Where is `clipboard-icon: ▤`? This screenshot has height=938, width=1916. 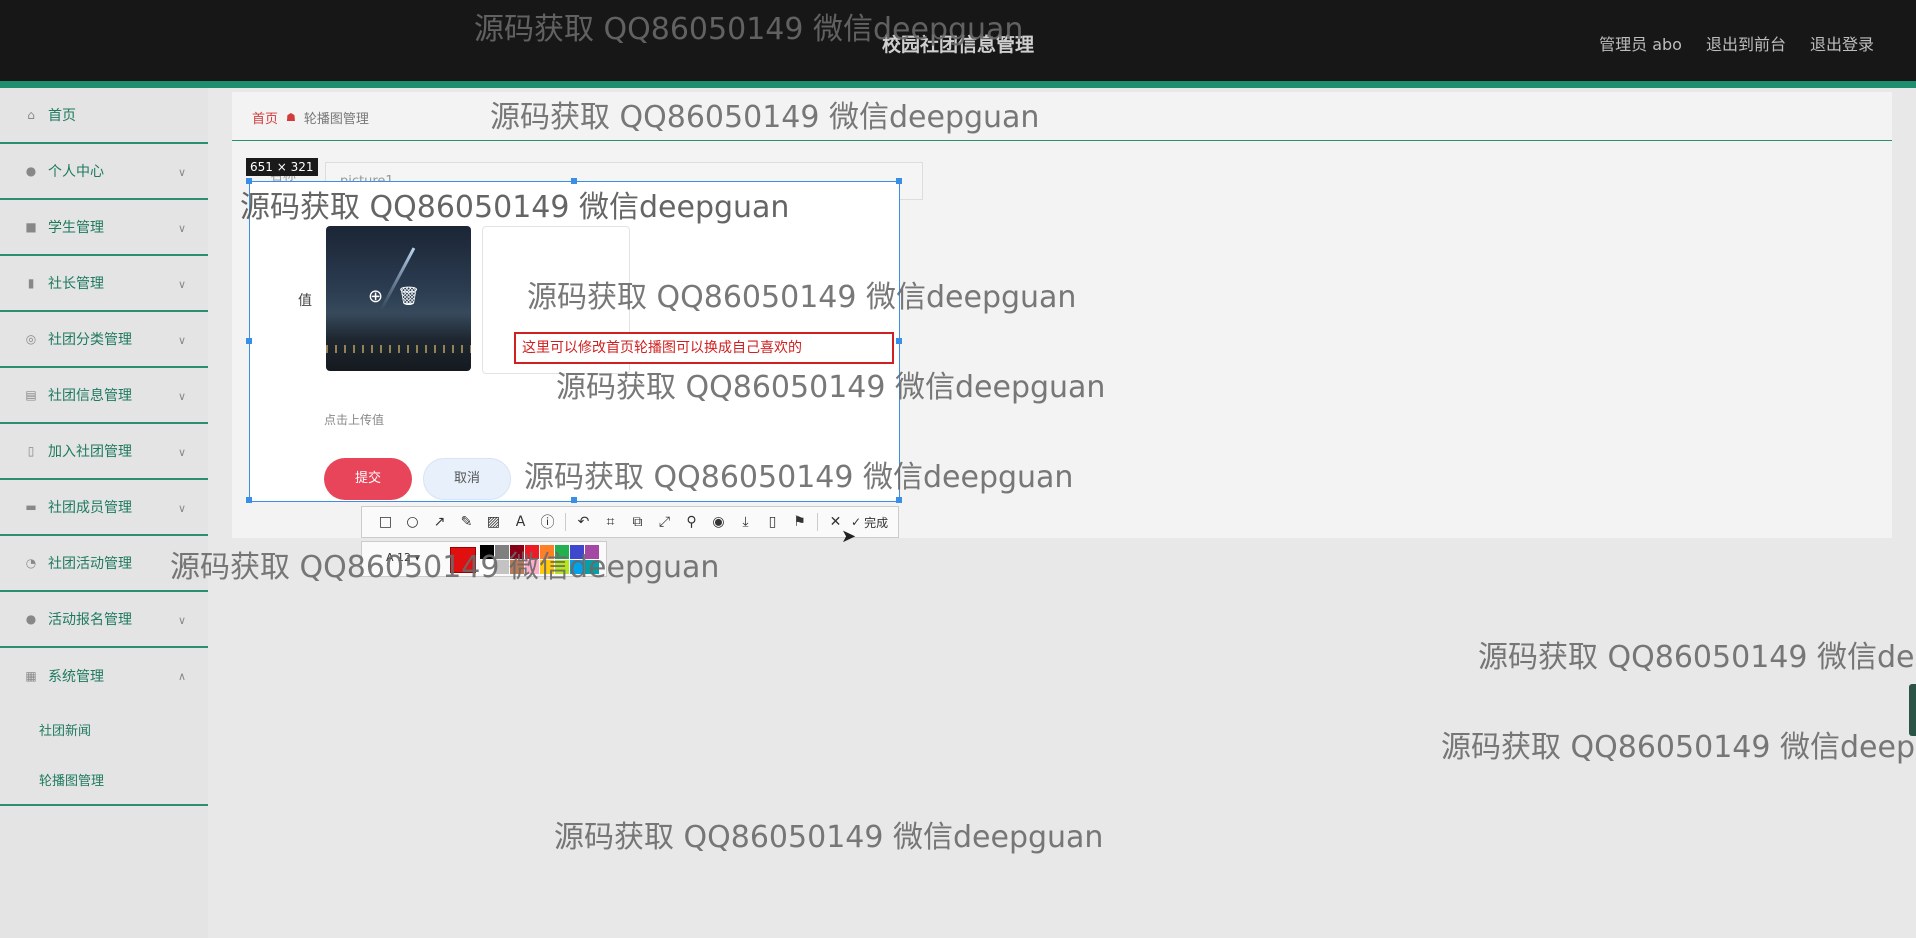 clipboard-icon: ▤ is located at coordinates (31, 395).